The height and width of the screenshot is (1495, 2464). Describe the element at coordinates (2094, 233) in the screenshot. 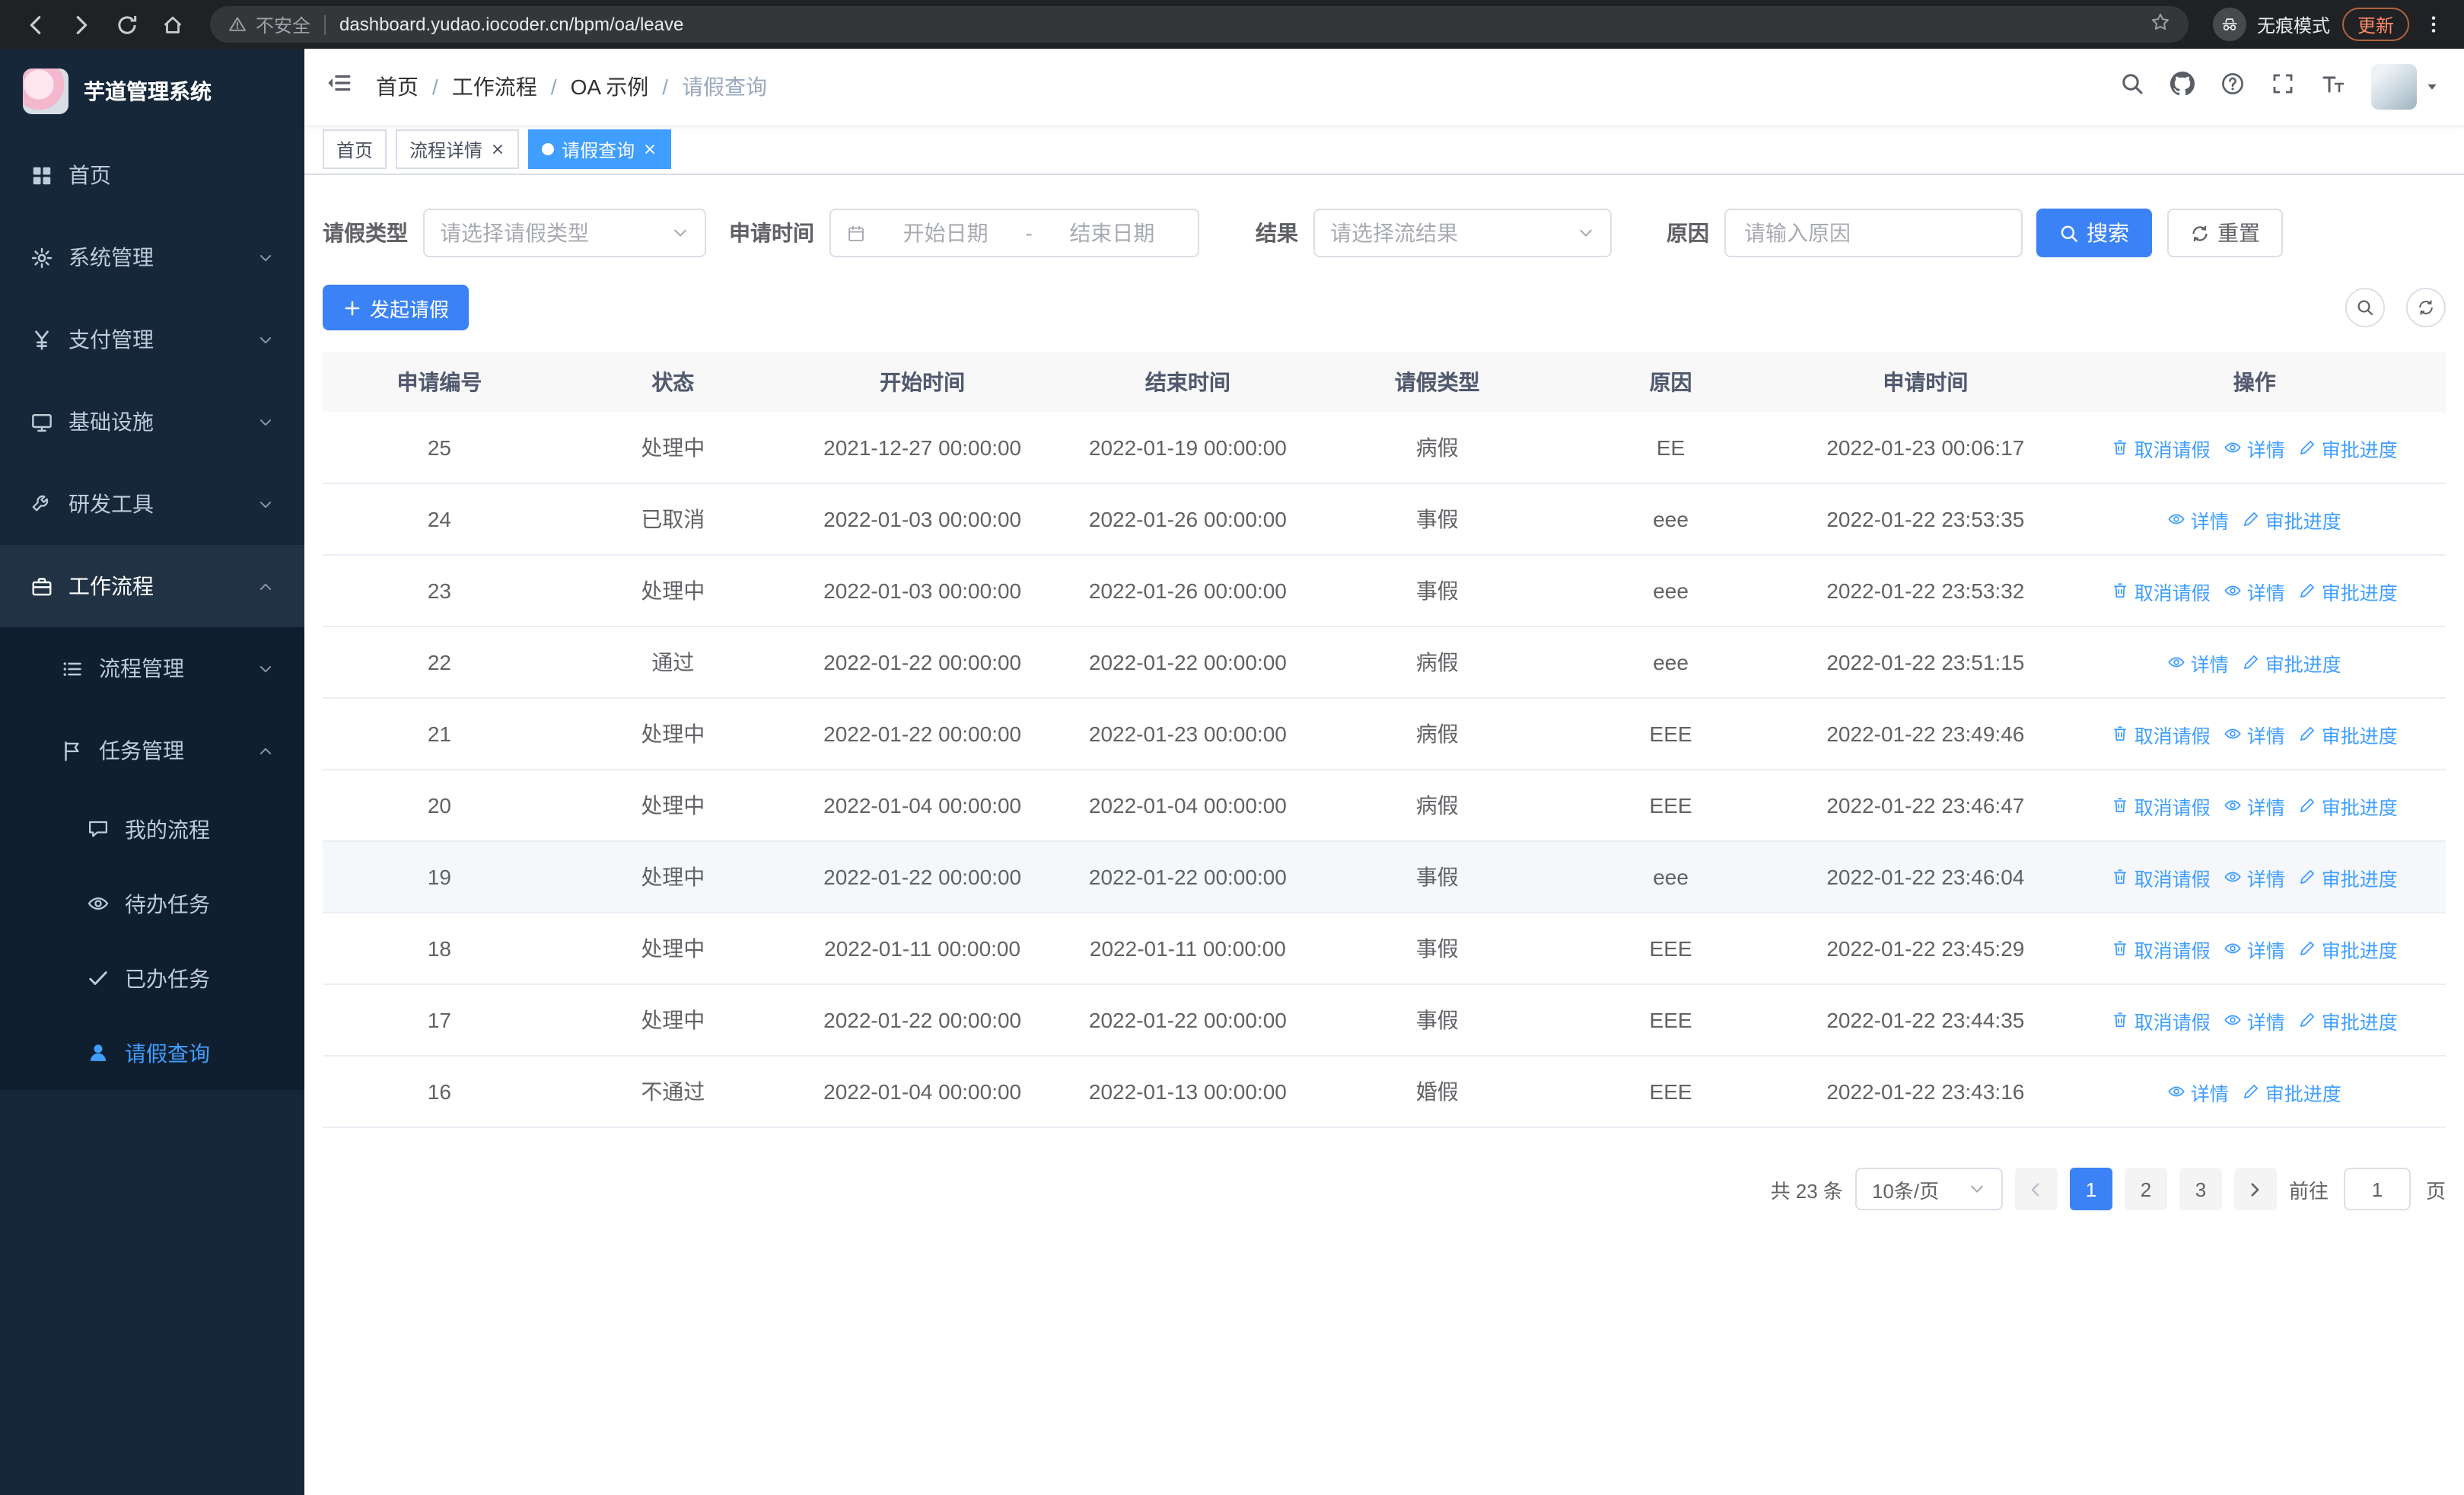

I see `search-button: 搜索` at that location.